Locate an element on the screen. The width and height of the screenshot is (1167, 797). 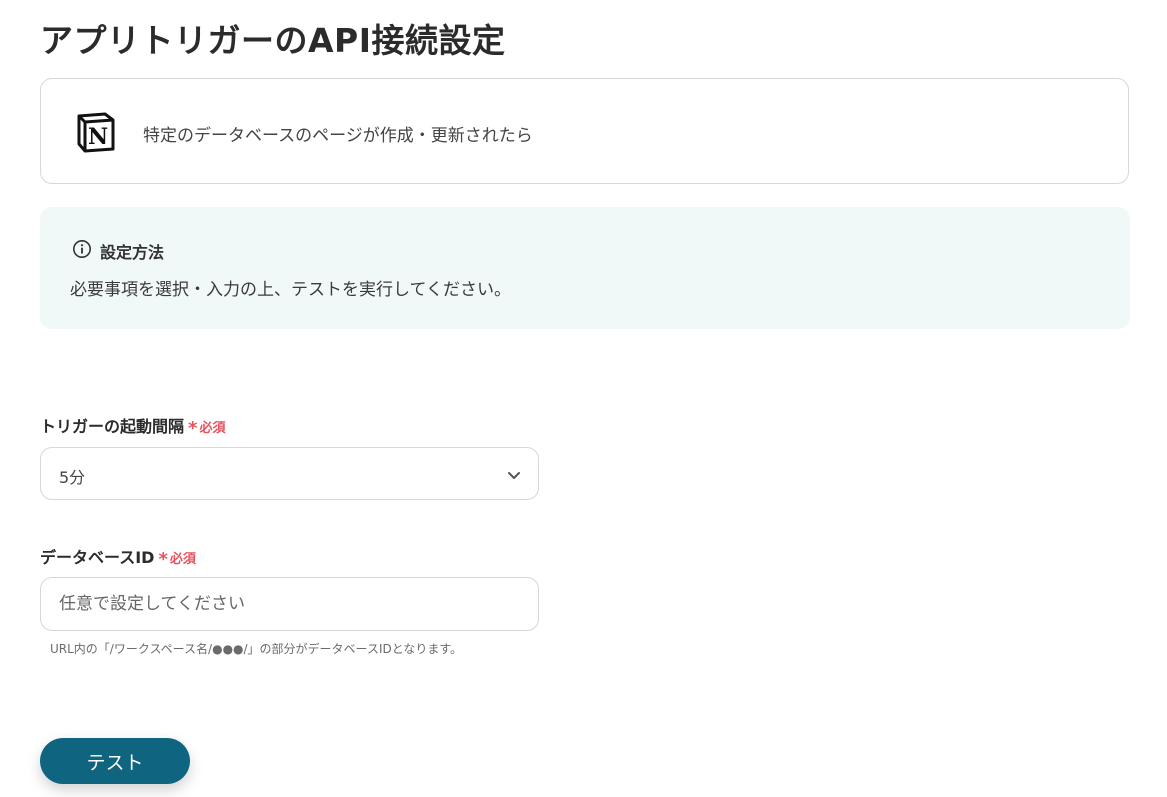
interval-label: トリガーの起動間隔 * 必須 is located at coordinates (133, 426).